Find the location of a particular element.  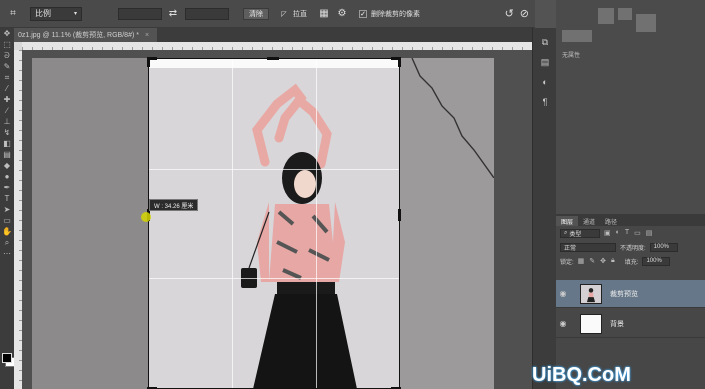

opacity-value: 100% is located at coordinates (661, 247).